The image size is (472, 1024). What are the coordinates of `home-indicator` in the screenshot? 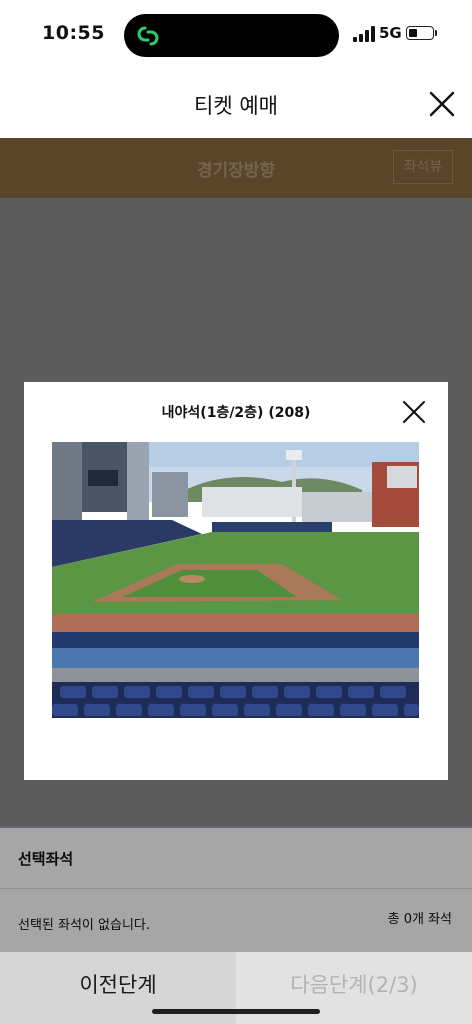 It's located at (236, 1011).